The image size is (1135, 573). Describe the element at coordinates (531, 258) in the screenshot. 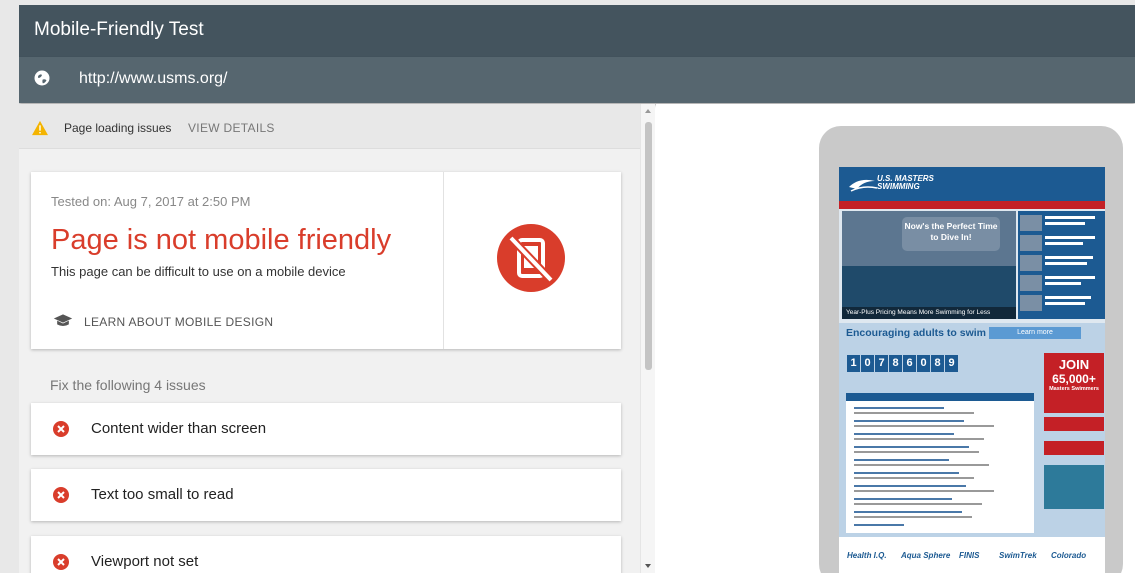

I see `not-mobile-friendly-icon` at that location.